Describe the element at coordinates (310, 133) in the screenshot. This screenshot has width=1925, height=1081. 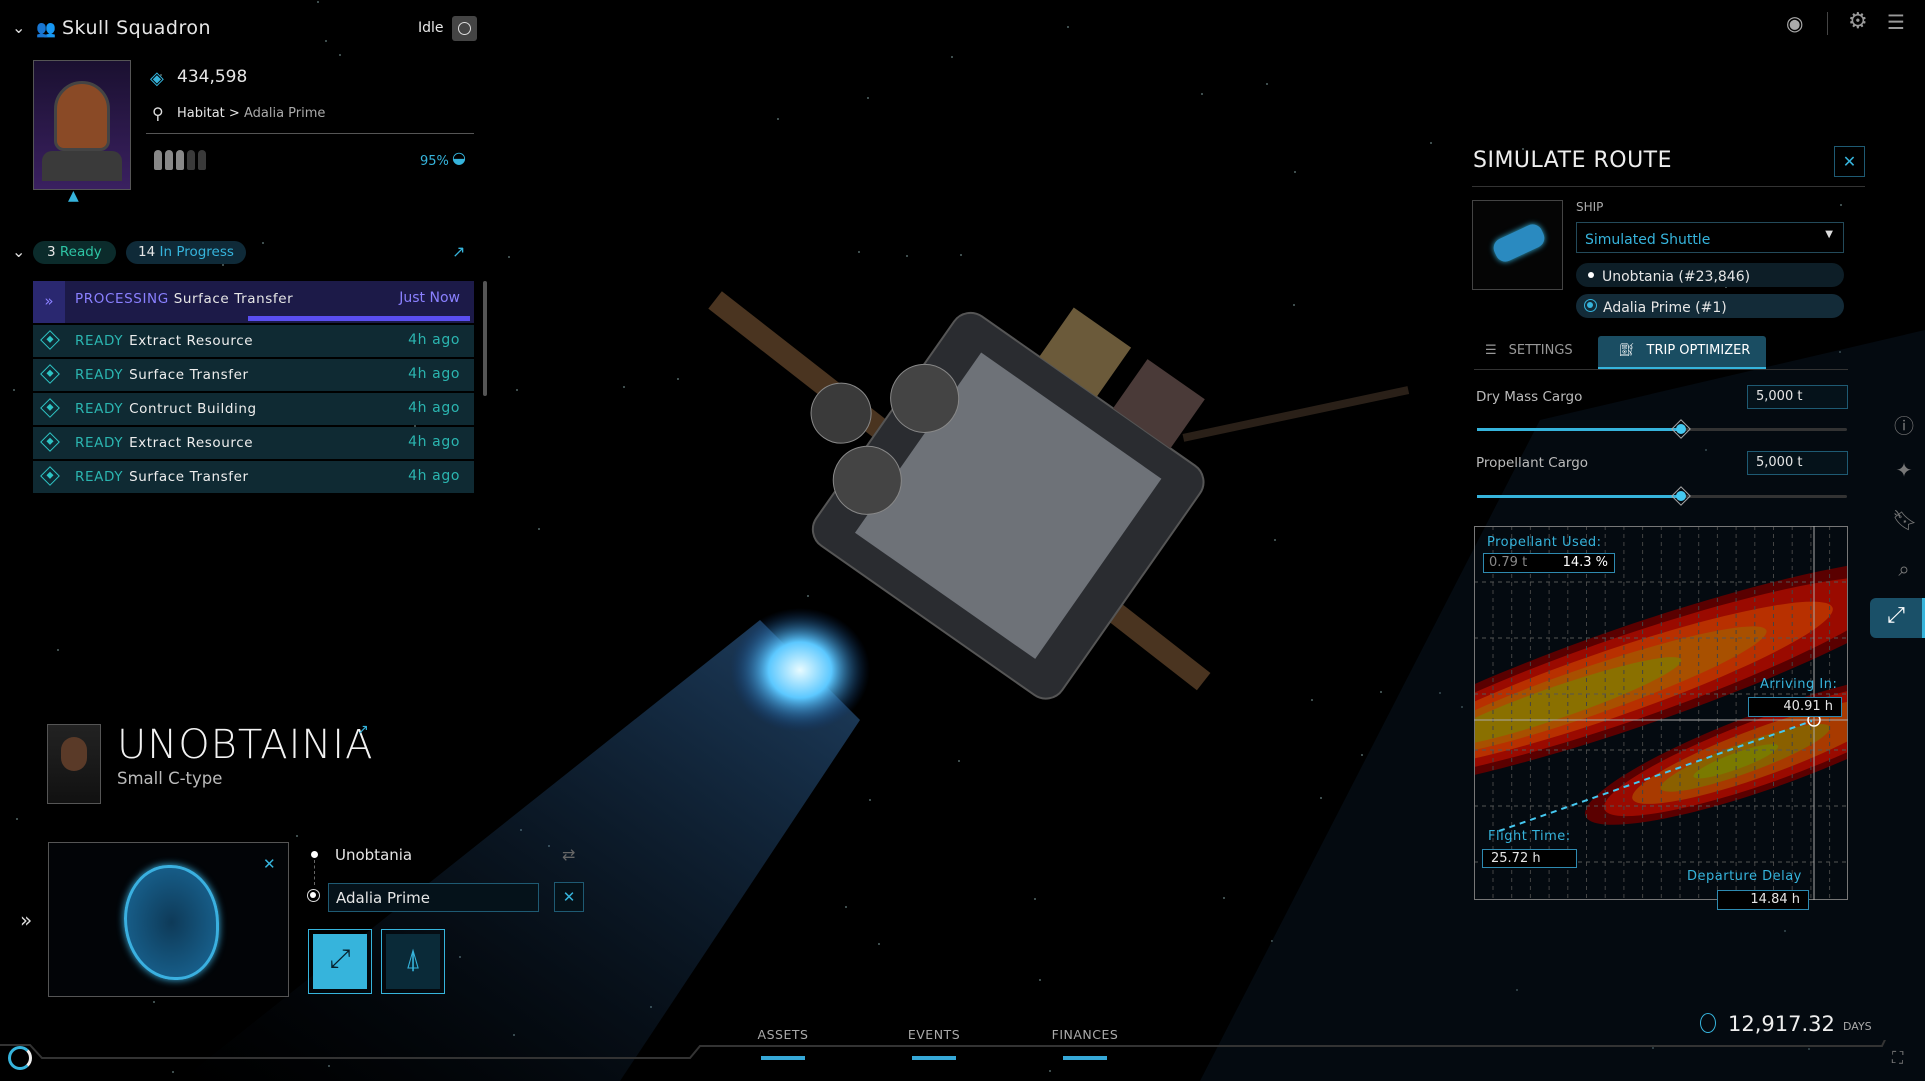
I see `divider` at that location.